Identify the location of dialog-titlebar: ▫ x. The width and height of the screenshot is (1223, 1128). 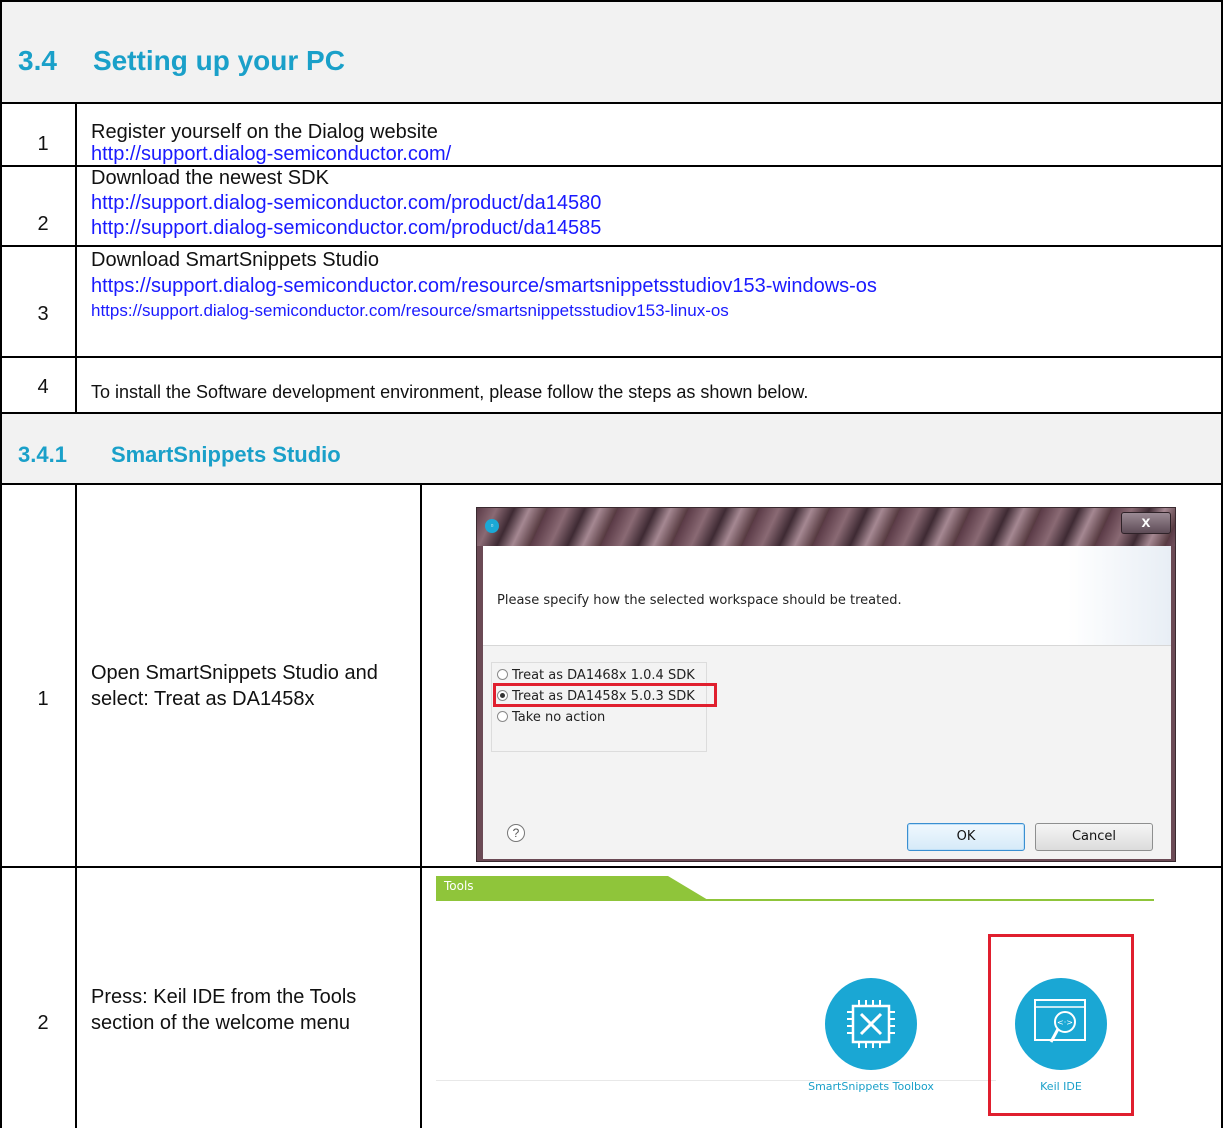
(826, 527).